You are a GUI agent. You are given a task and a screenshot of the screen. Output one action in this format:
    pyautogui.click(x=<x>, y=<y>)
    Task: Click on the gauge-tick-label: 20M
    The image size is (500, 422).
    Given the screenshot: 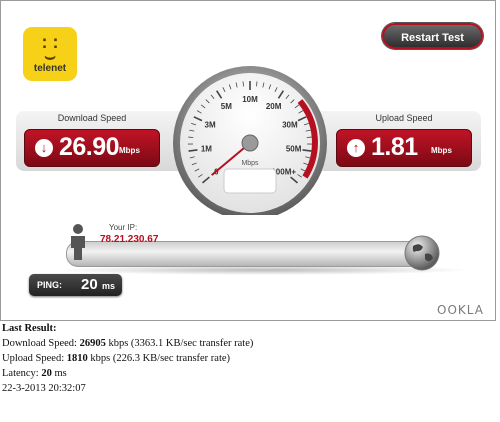 What is the action you would take?
    pyautogui.click(x=274, y=106)
    